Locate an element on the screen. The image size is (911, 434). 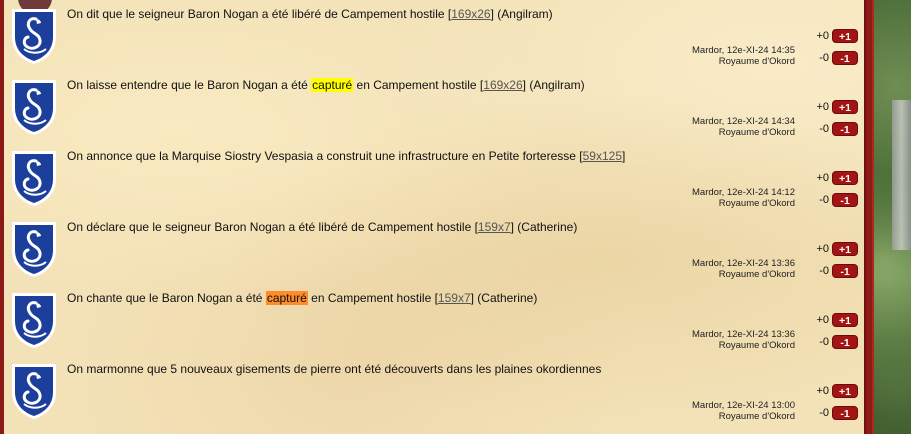
news-author-date: Mardor, 12e-XI-24 13:00 is located at coordinates (743, 405).